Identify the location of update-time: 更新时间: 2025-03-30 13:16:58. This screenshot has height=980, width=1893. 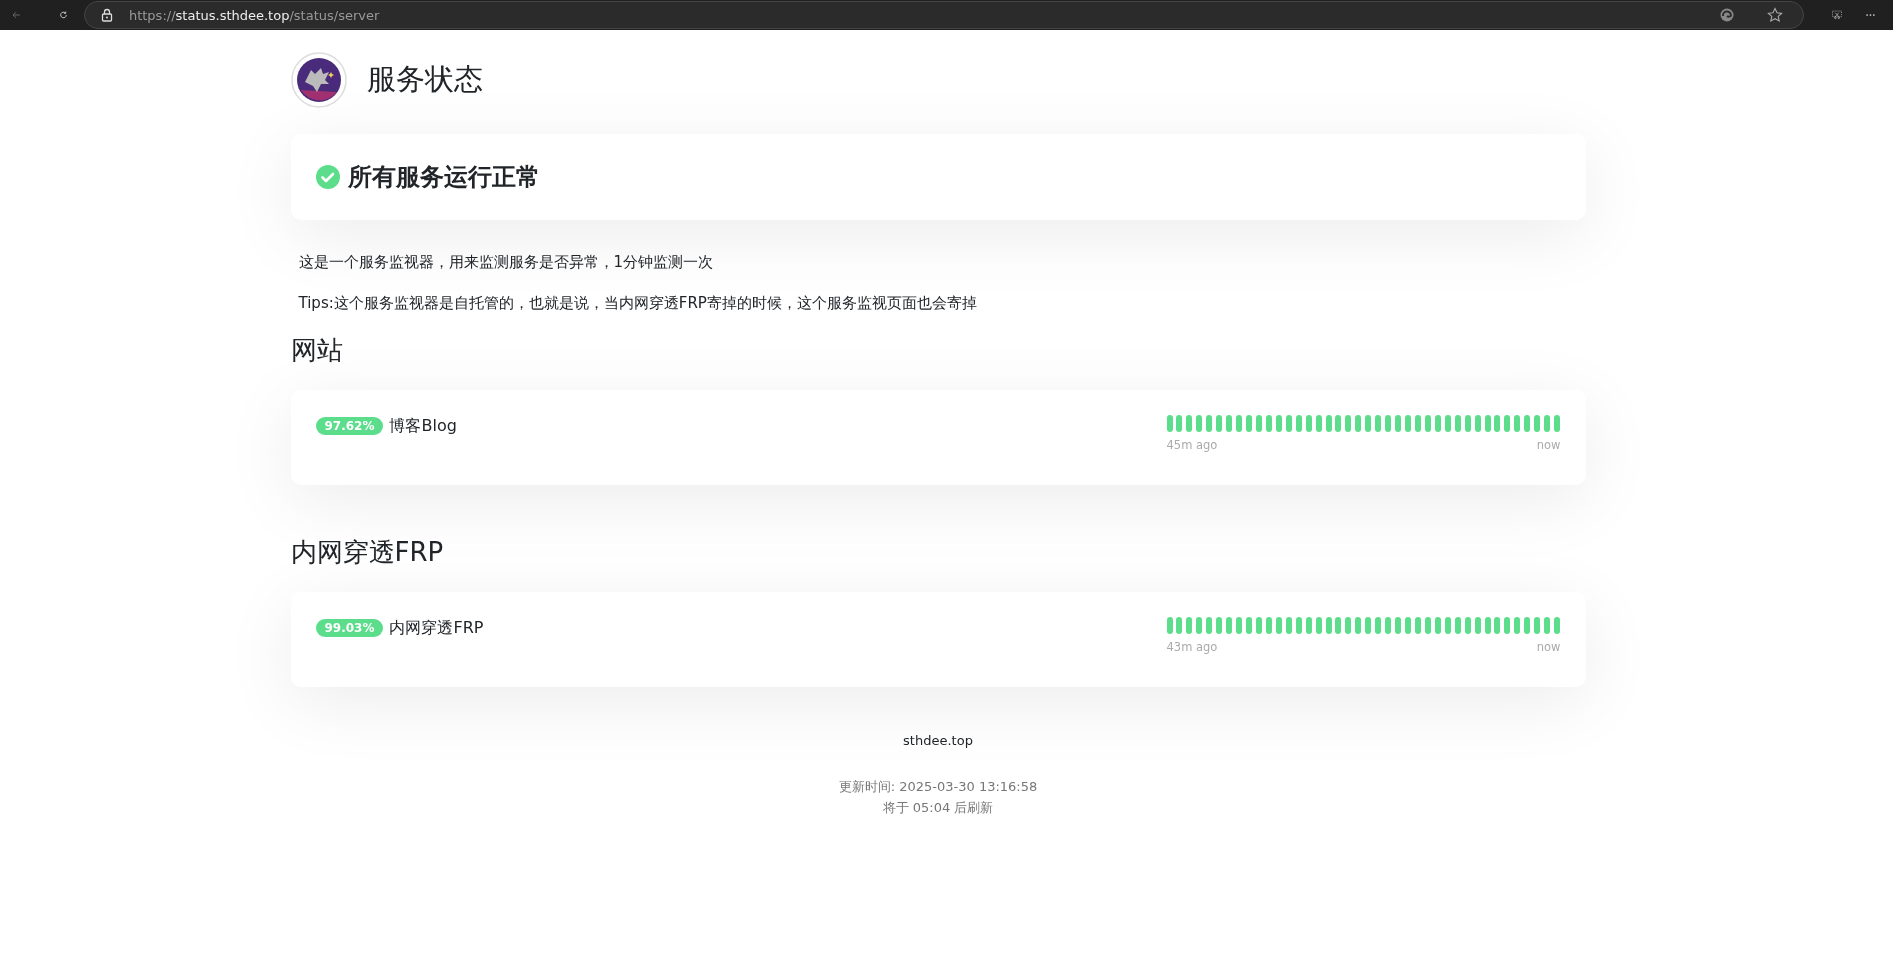
(938, 787).